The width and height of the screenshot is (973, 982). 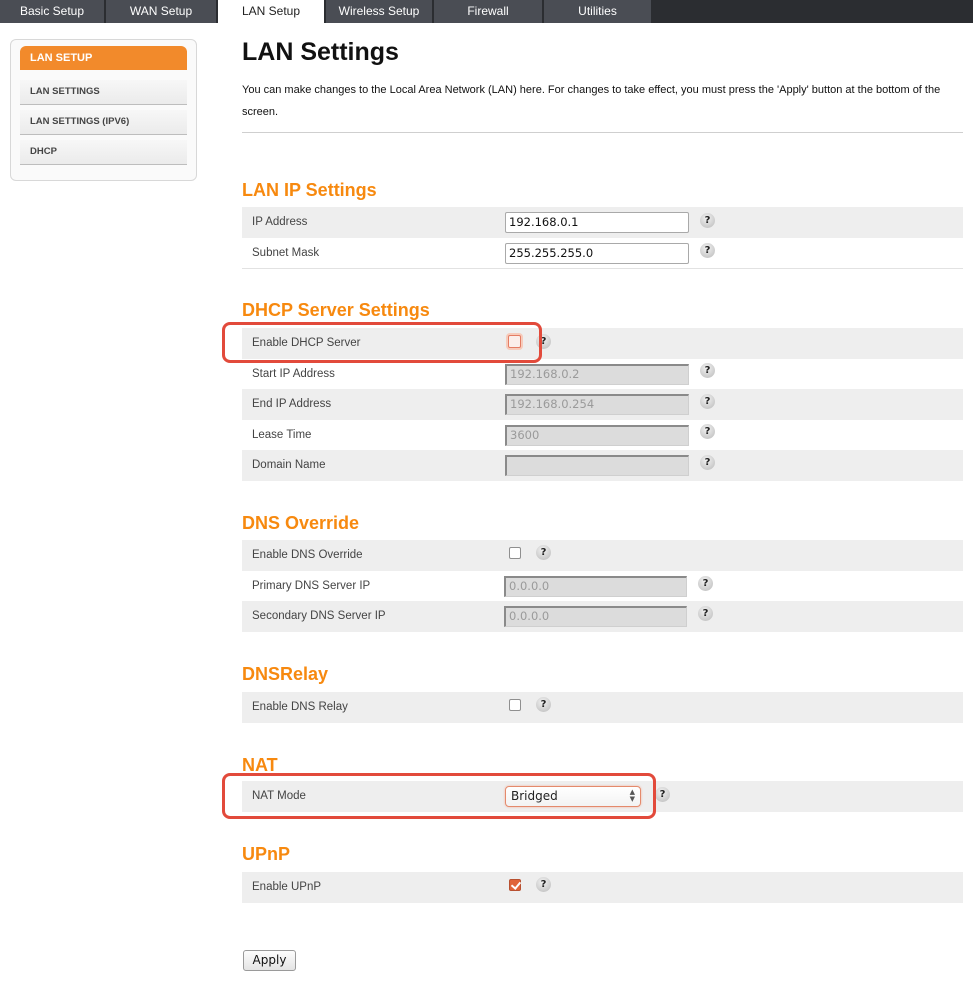 What do you see at coordinates (602, 343) in the screenshot?
I see `row-enable-dhcp: Enable DHCP Server ?` at bounding box center [602, 343].